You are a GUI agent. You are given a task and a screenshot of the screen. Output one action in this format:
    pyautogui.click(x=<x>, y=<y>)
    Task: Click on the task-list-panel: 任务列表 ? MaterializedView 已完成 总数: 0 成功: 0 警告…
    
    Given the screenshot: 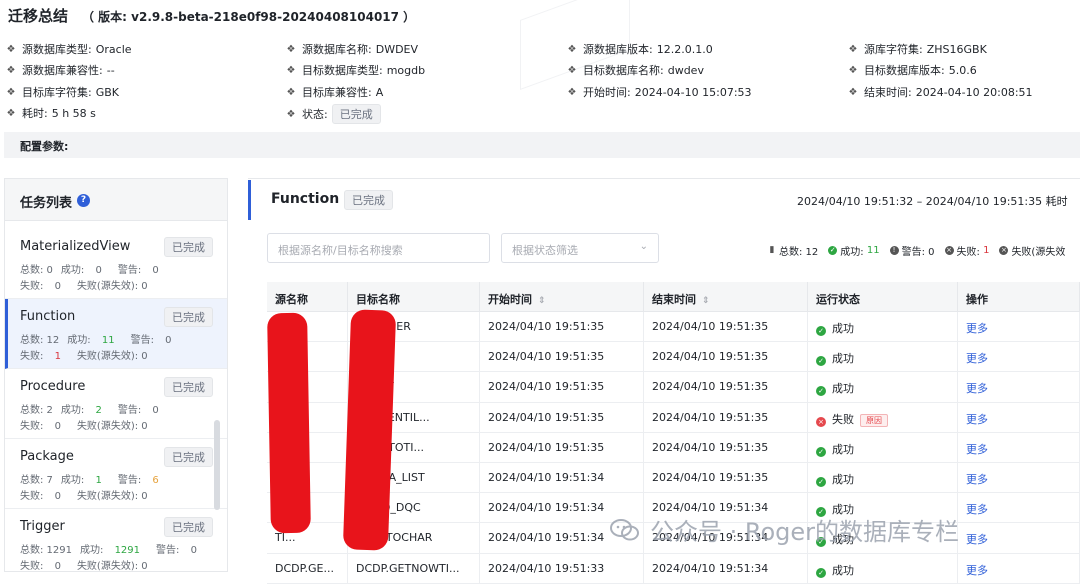 What is the action you would take?
    pyautogui.click(x=116, y=375)
    